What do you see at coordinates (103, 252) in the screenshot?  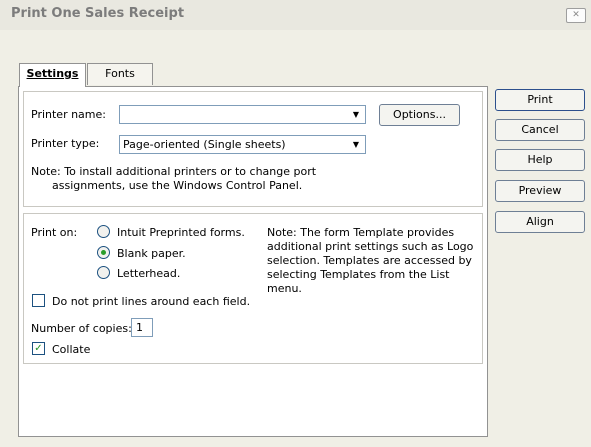 I see `radio-blank-paper` at bounding box center [103, 252].